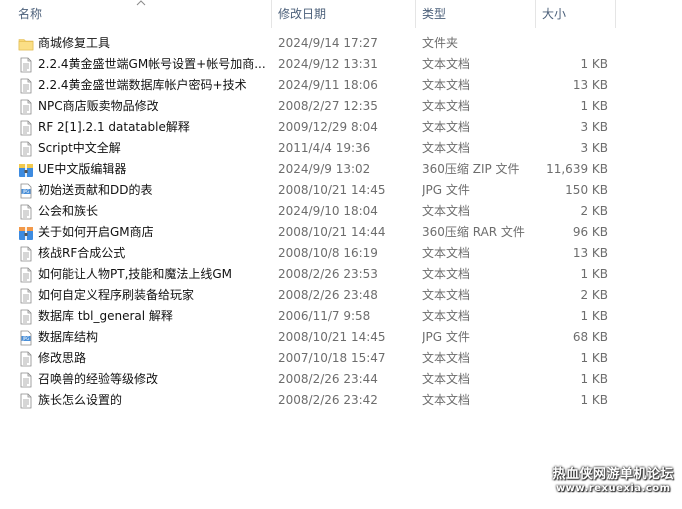 This screenshot has width=682, height=509. I want to click on file-row: JPG 数据库结构 2008/10/21 14:45 JPG 文件 68 KB, so click(341, 337).